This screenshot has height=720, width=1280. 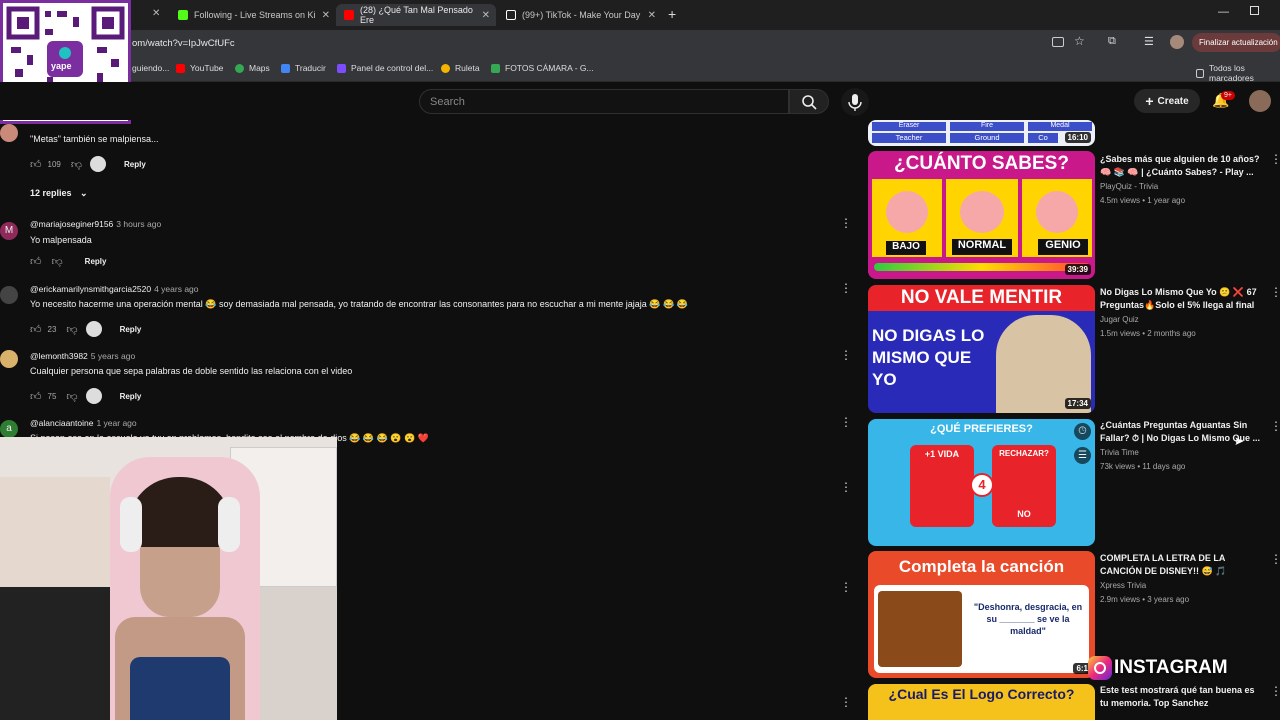 I want to click on search-button, so click(x=809, y=101).